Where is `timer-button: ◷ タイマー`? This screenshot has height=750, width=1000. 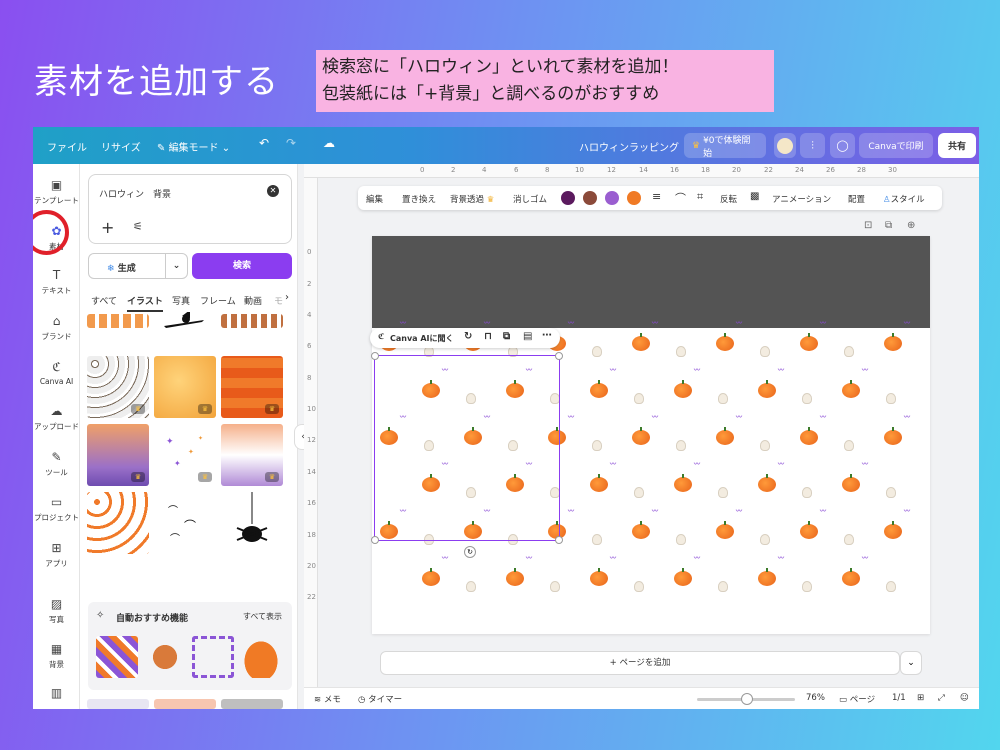
timer-button: ◷ タイマー is located at coordinates (380, 699).